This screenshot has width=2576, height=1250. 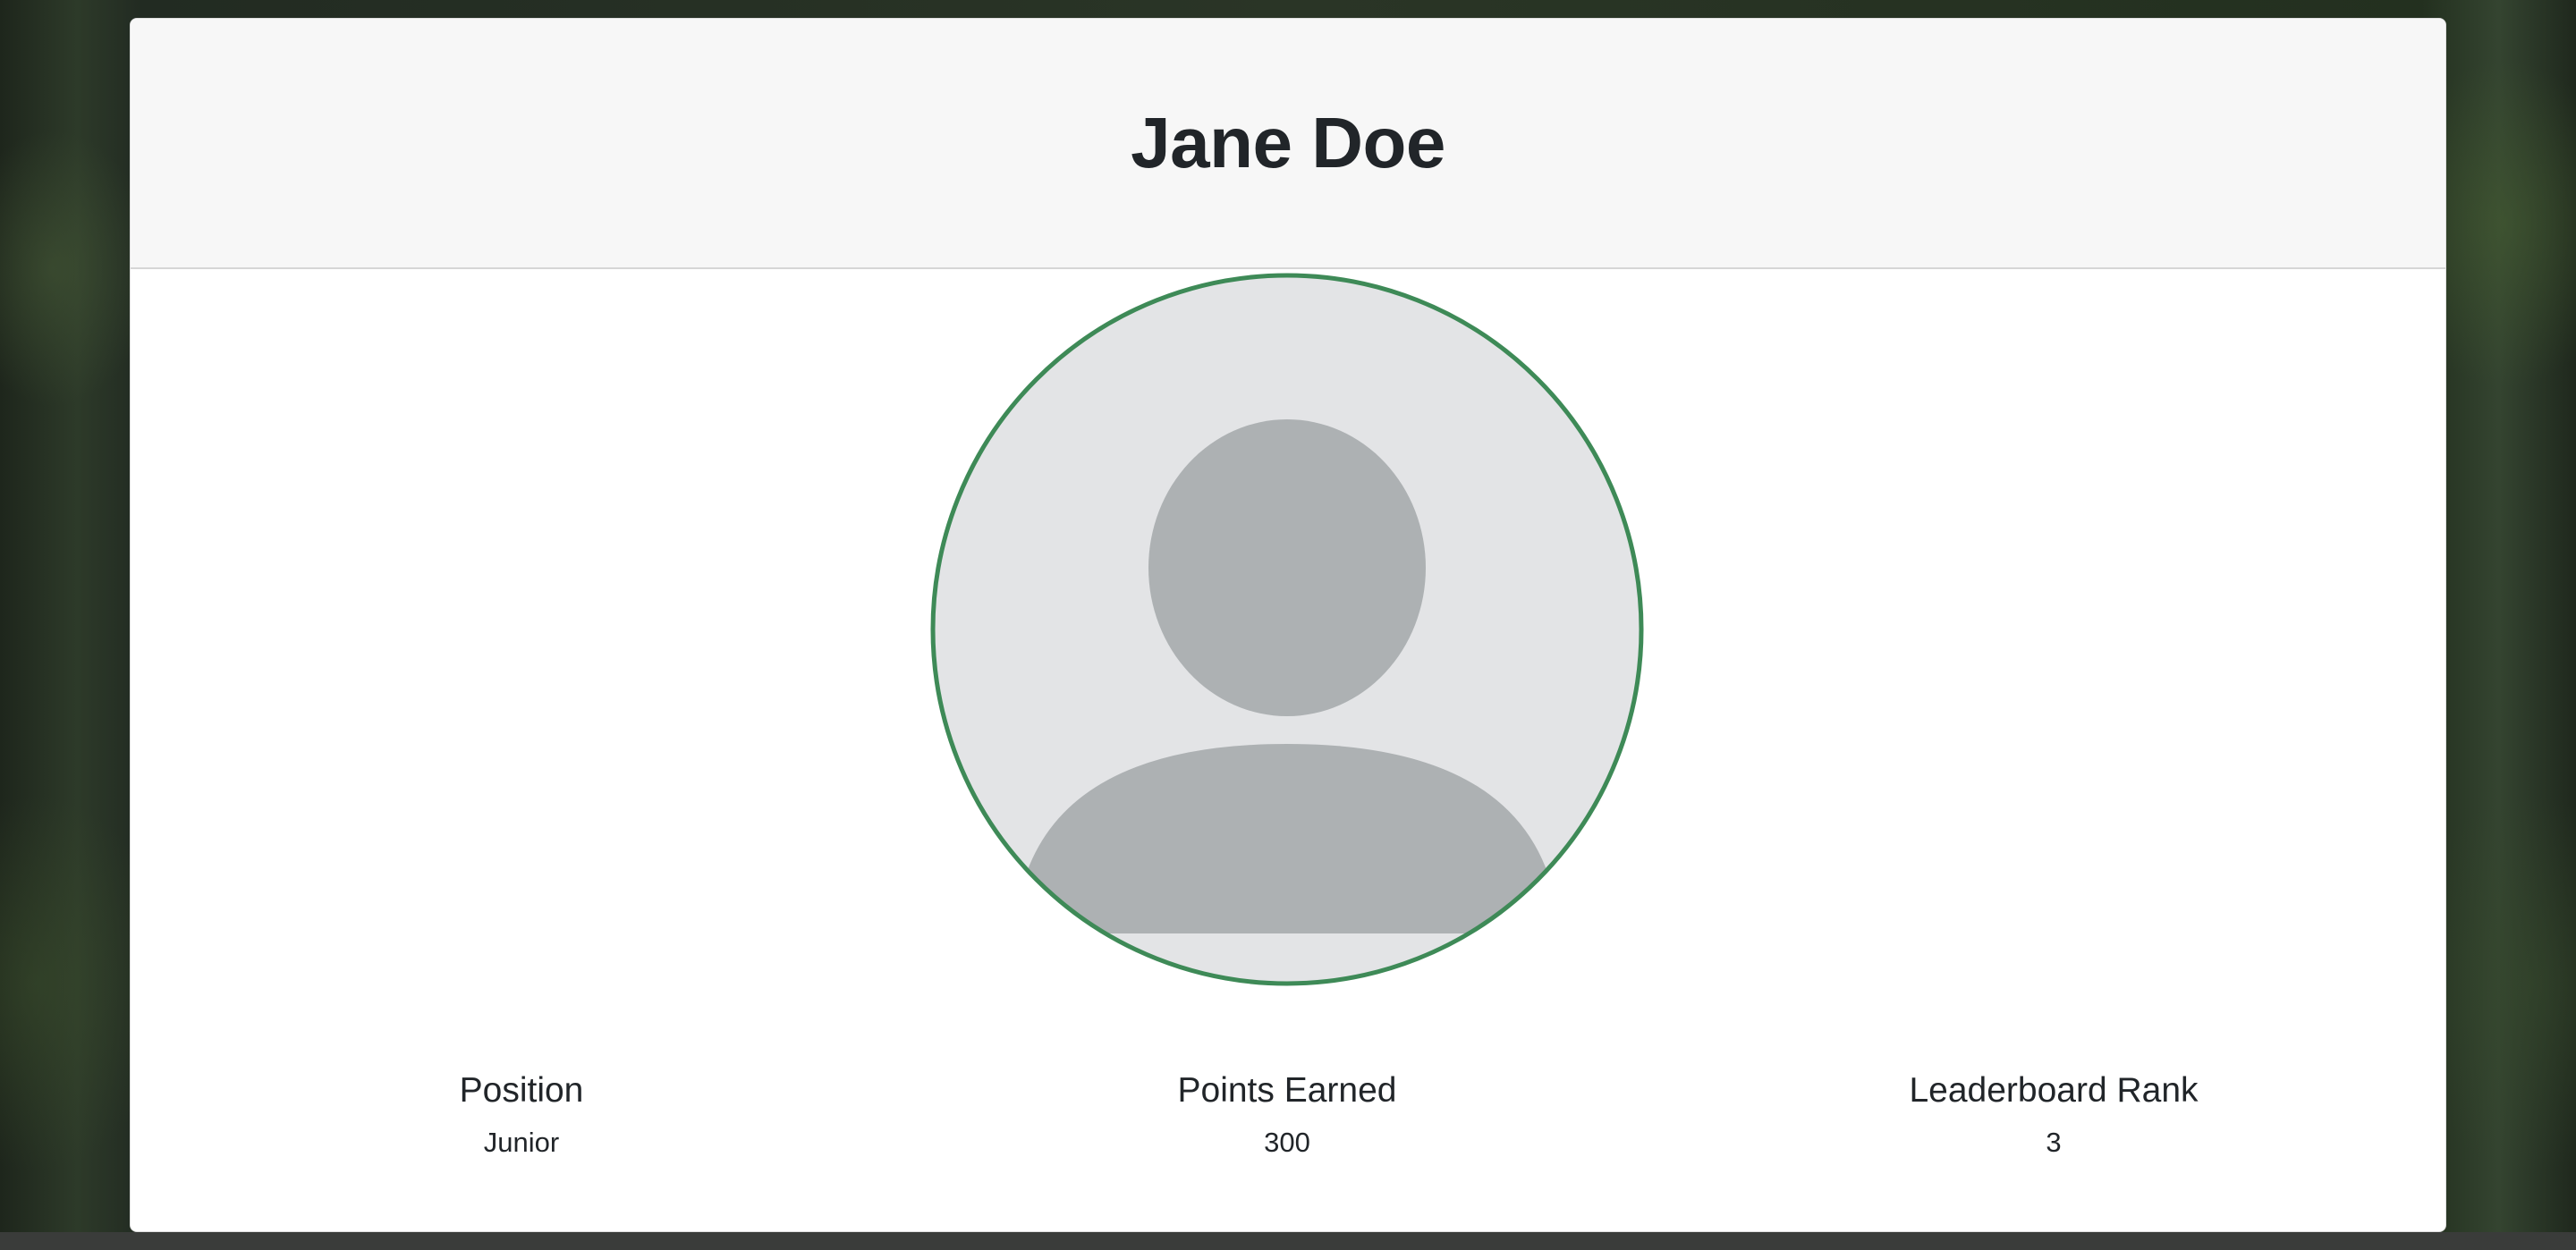 What do you see at coordinates (521, 1090) in the screenshot?
I see `stat-label: Position` at bounding box center [521, 1090].